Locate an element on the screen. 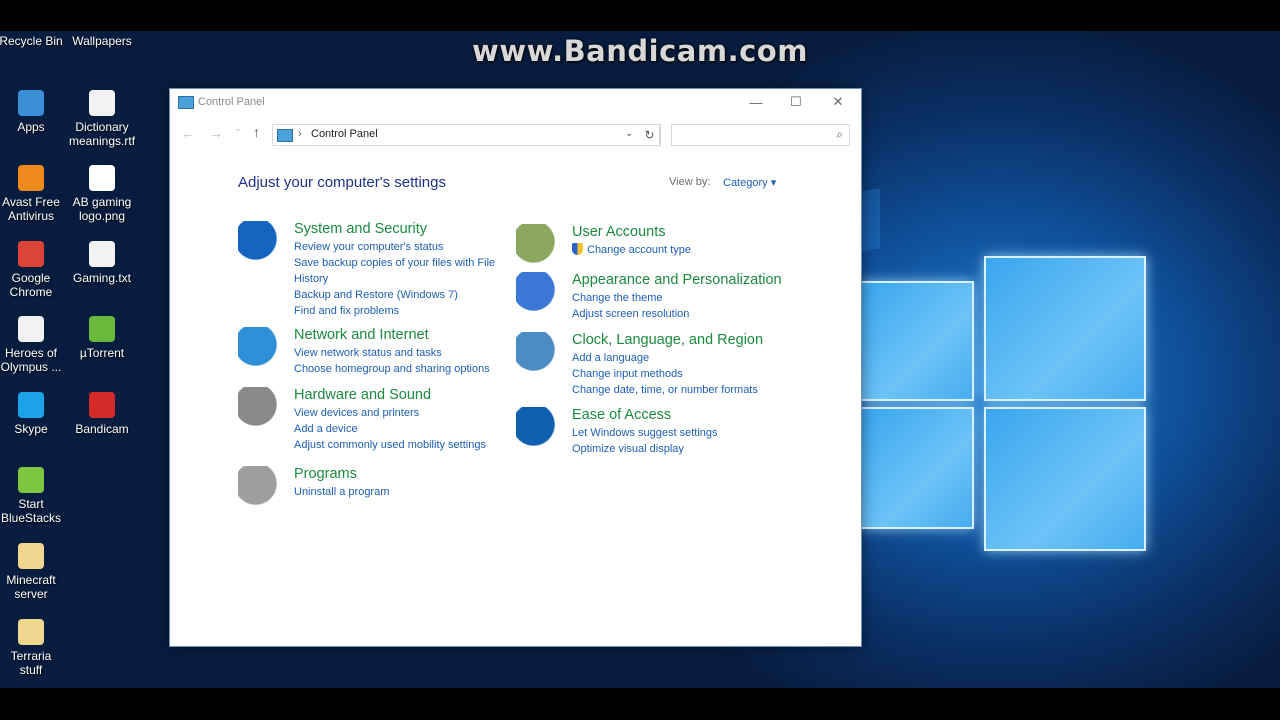  desktop-icon-label: µTorrent is located at coordinates (102, 353).